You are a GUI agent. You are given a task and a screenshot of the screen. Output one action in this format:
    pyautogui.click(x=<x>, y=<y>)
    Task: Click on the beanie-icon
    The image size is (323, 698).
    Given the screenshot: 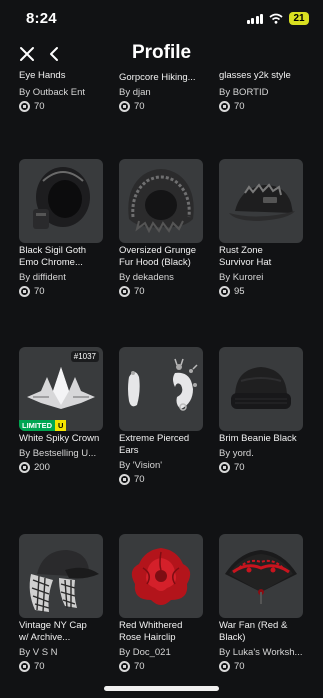 What is the action you would take?
    pyautogui.click(x=261, y=388)
    